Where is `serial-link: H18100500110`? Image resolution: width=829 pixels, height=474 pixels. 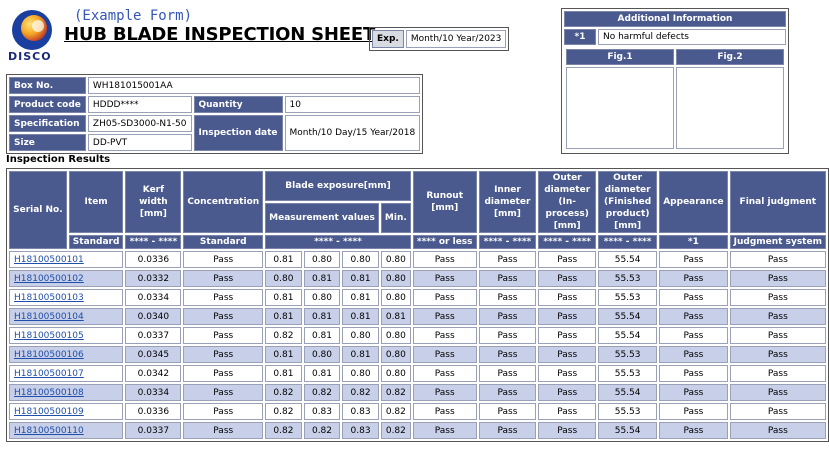
serial-link: H18100500110 is located at coordinates (66, 430).